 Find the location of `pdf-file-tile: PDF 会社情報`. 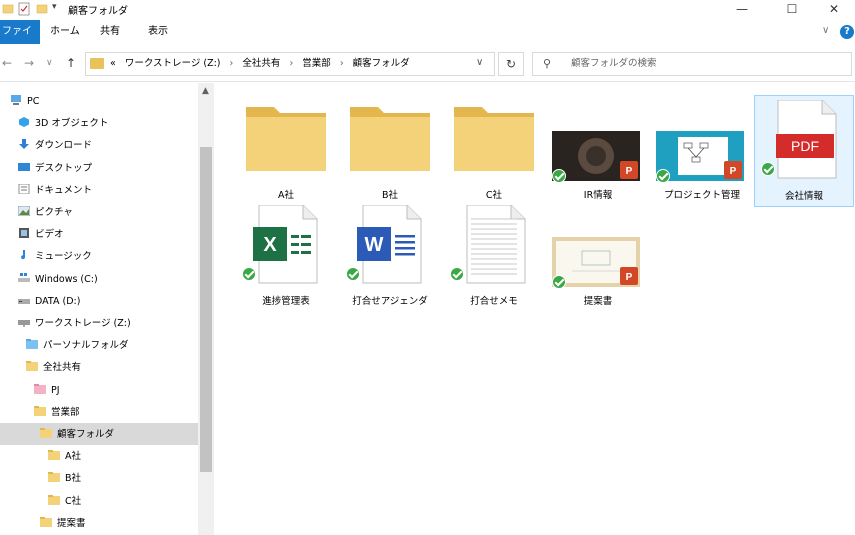

pdf-file-tile: PDF 会社情報 is located at coordinates (804, 151).